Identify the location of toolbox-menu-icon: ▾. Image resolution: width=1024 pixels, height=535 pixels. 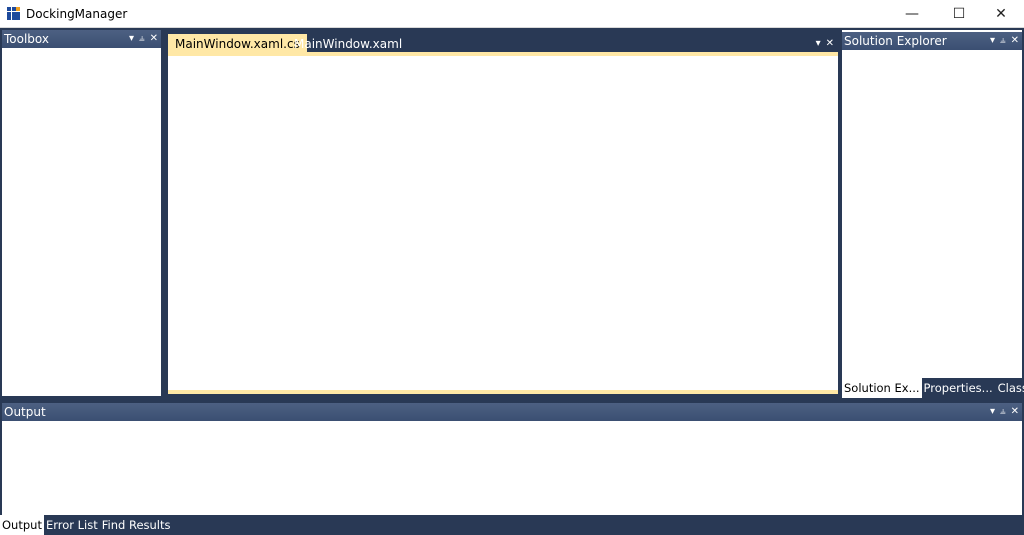
(131, 39).